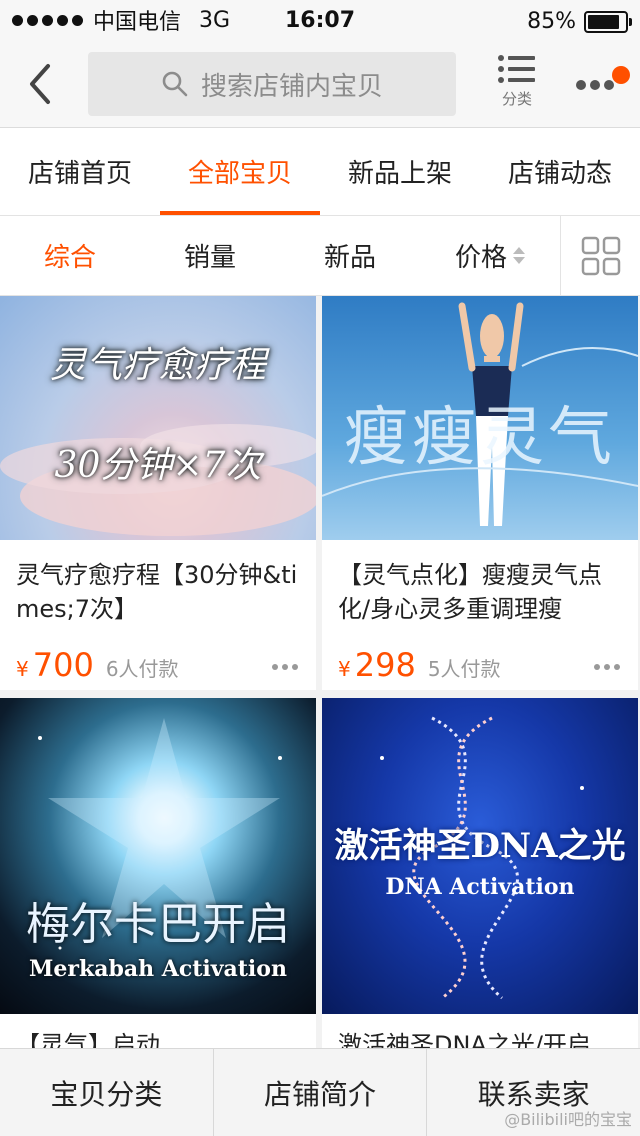  What do you see at coordinates (560, 171) in the screenshot?
I see `tab-store-updates: 店铺动态` at bounding box center [560, 171].